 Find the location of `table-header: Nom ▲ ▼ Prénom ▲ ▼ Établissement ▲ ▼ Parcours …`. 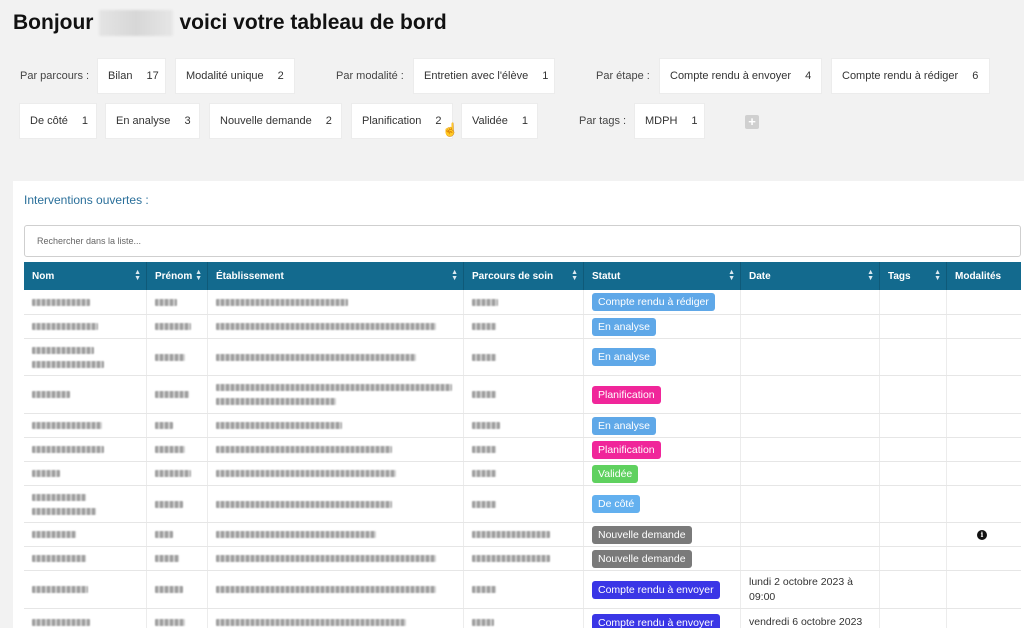

table-header: Nom ▲ ▼ Prénom ▲ ▼ Établissement ▲ ▼ Parcours … is located at coordinates (522, 276).